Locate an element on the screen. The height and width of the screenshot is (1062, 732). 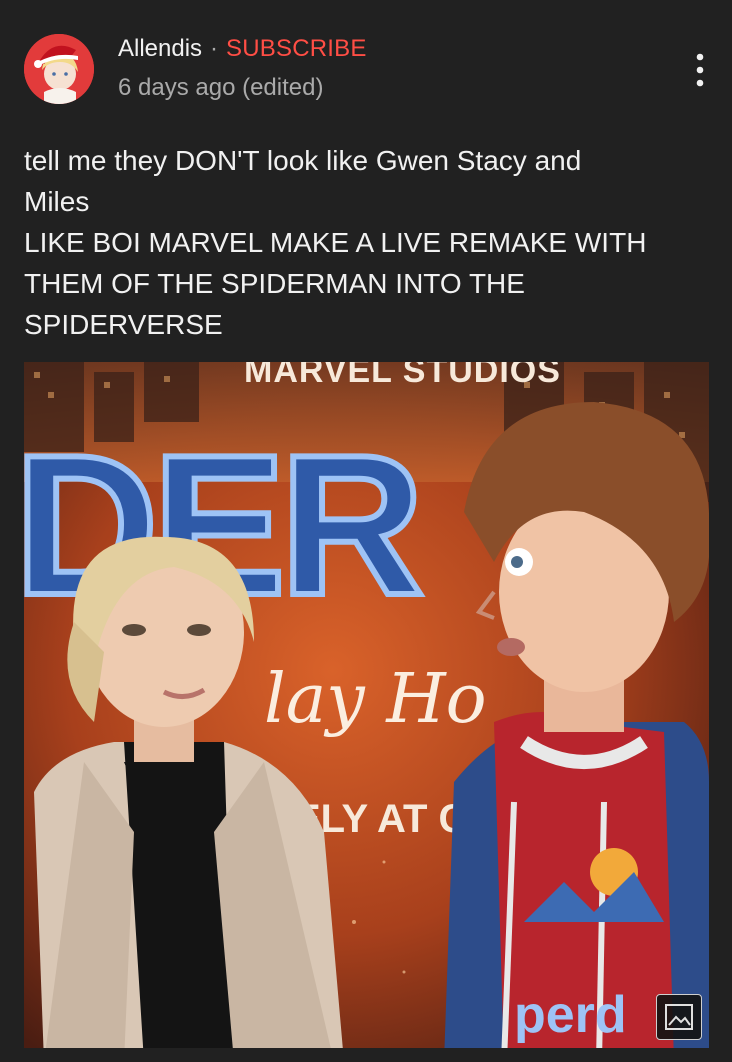
image-badge is located at coordinates (679, 1017).